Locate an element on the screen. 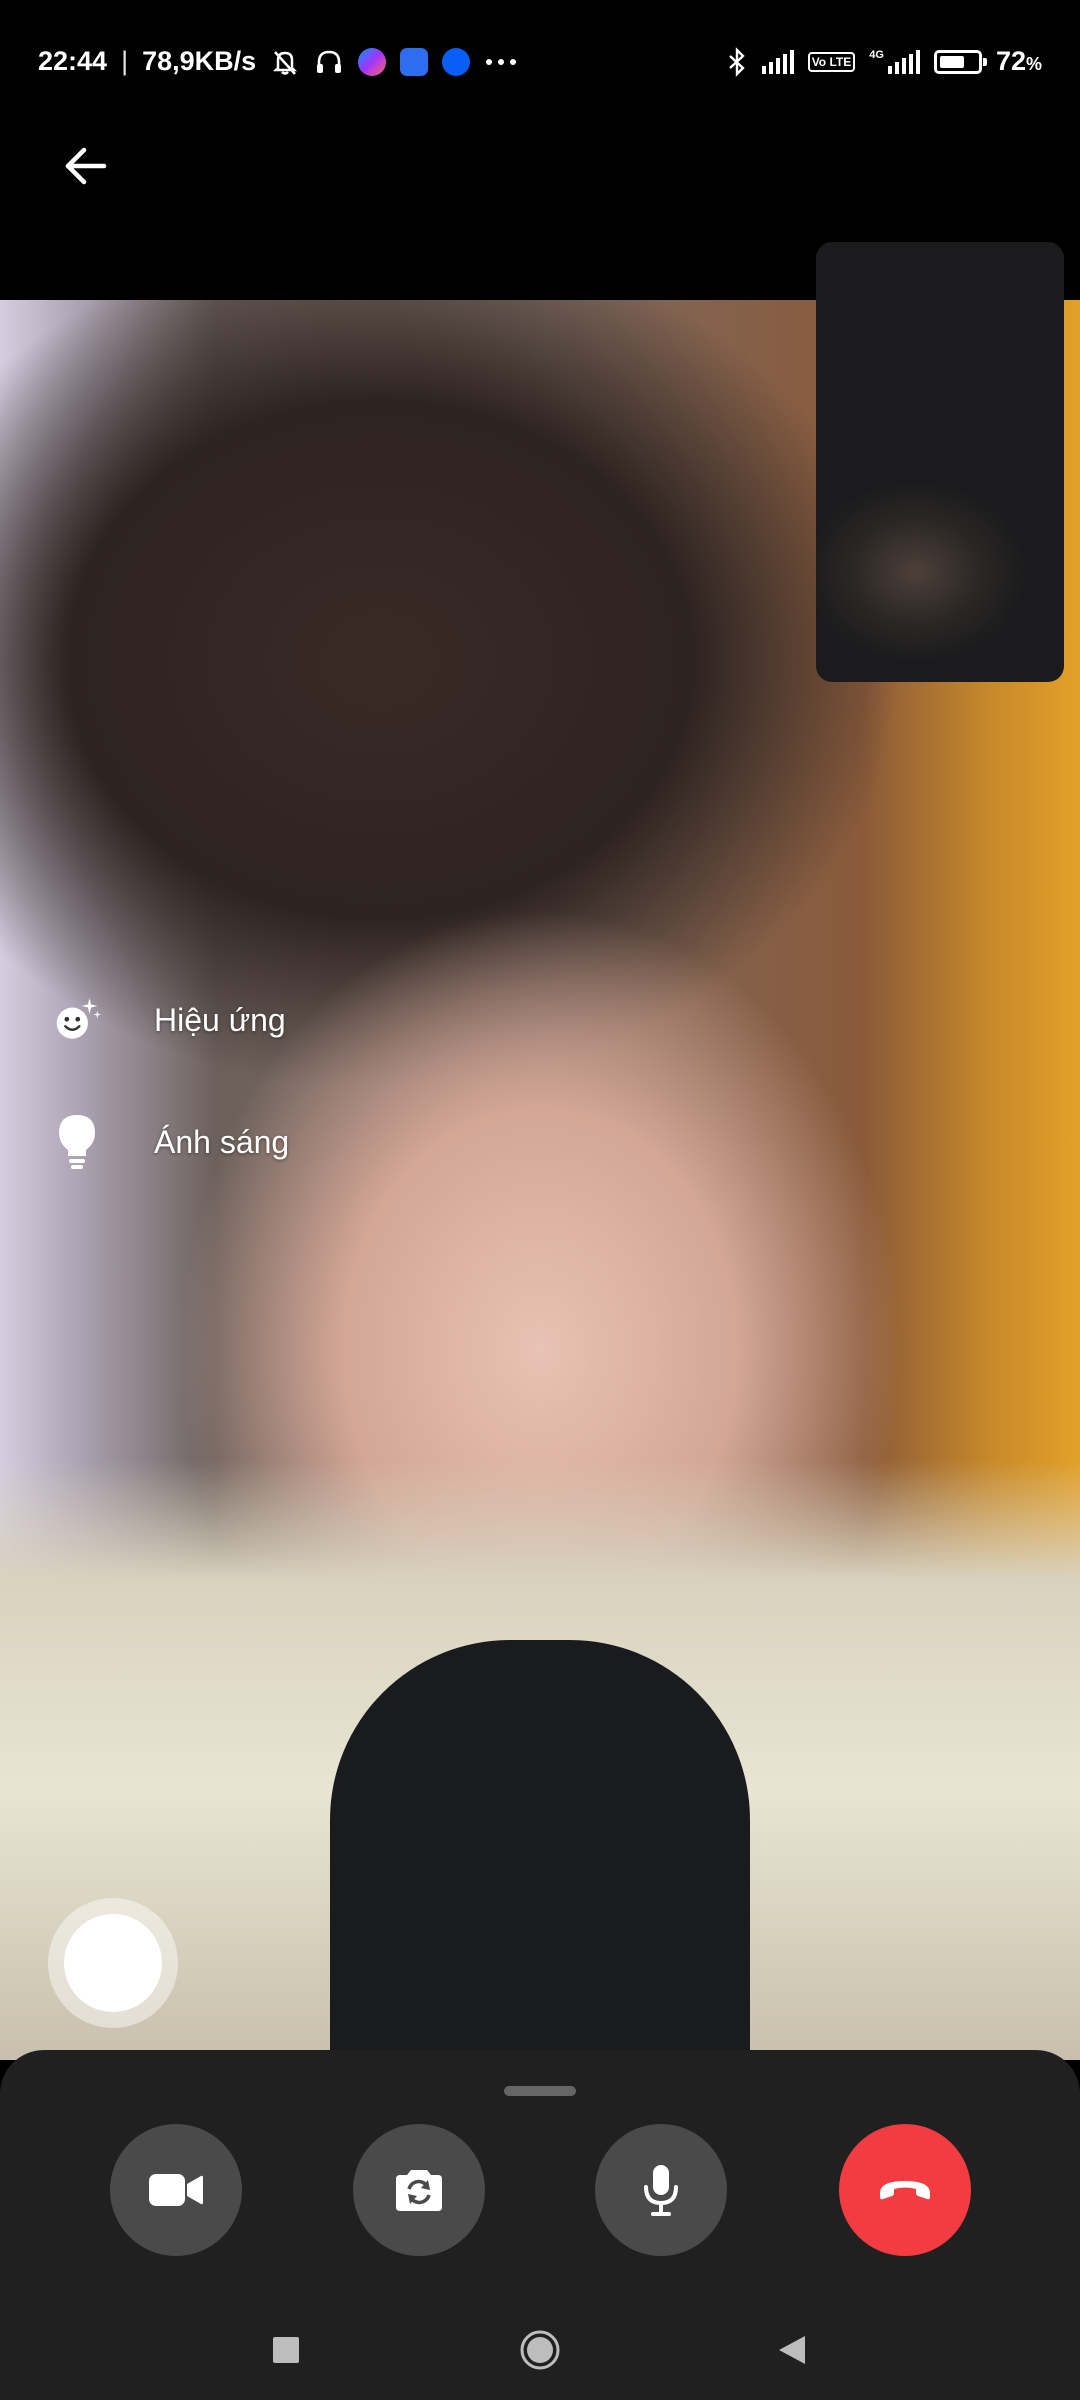 The image size is (1080, 2400). status-time: 22:44 is located at coordinates (73, 61).